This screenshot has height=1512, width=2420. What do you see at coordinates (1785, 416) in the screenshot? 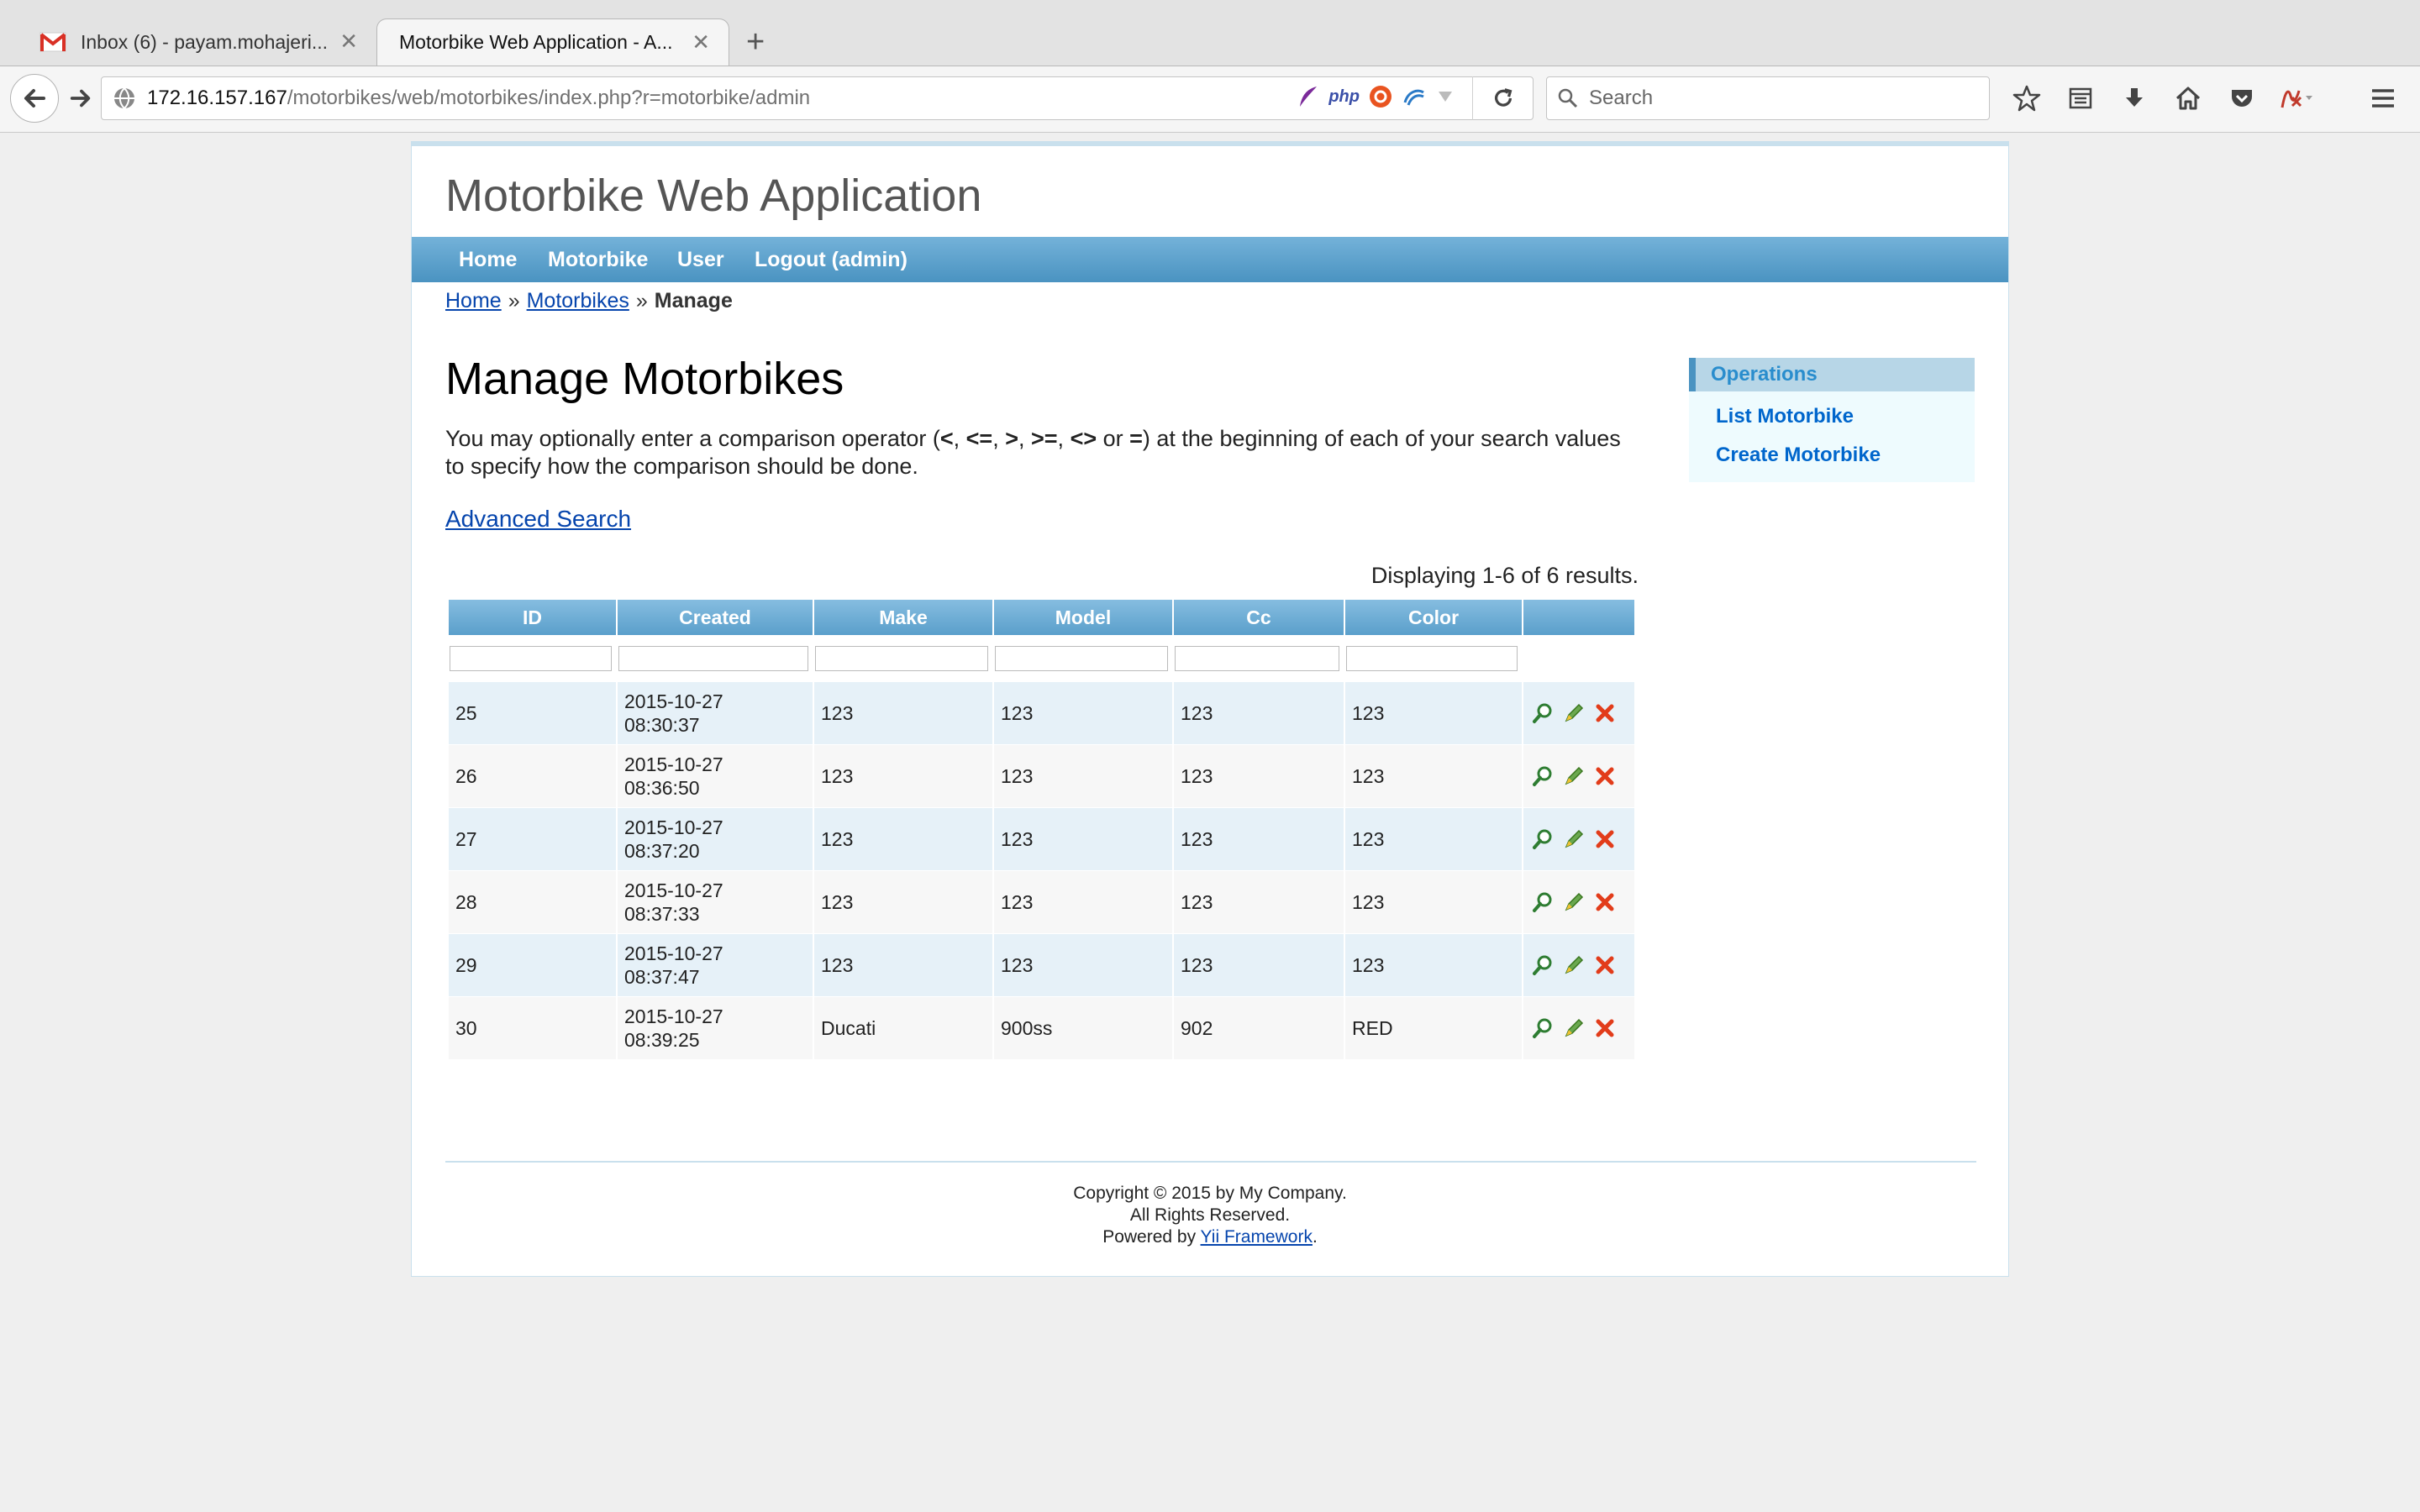
I see `list-motorbike-link: List Motorbike` at bounding box center [1785, 416].